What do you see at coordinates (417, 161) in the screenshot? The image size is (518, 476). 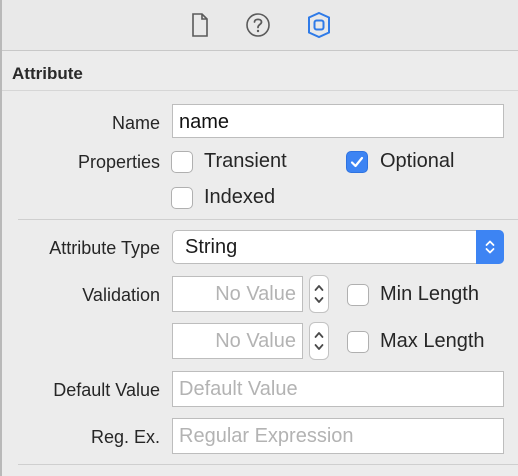 I see `optional-label: Optional` at bounding box center [417, 161].